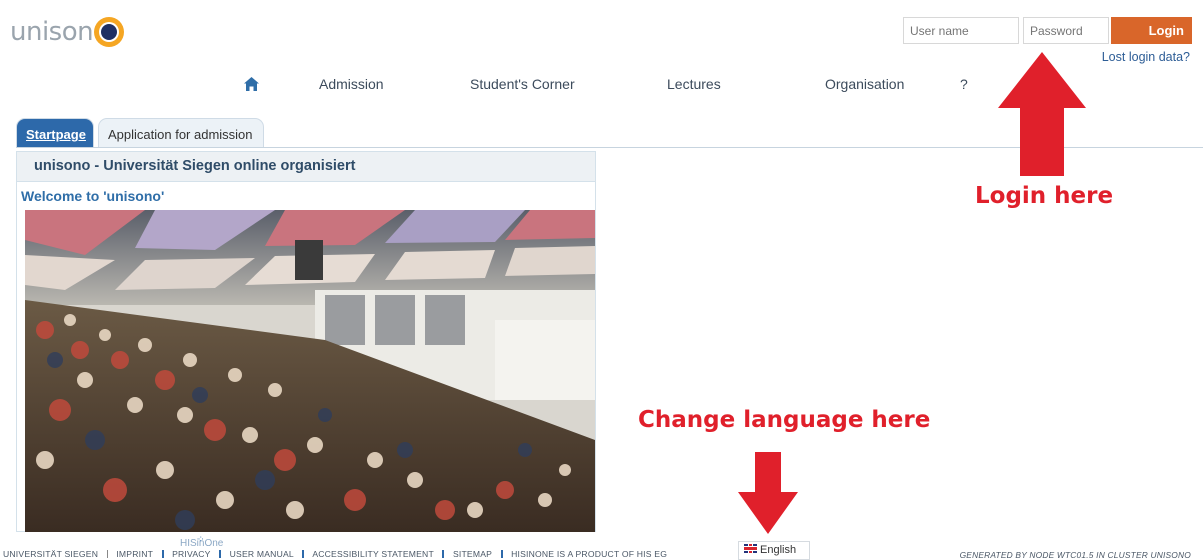 This screenshot has width=1203, height=560. What do you see at coordinates (589, 554) in the screenshot?
I see `footer-link-hisinone: HISINONE IS A PRODUCT OF HIS EG` at bounding box center [589, 554].